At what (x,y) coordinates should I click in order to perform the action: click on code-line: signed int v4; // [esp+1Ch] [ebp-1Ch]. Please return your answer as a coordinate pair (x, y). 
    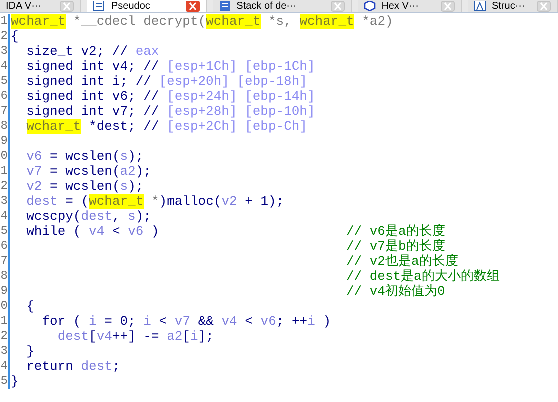
    Looking at the image, I should click on (171, 66).